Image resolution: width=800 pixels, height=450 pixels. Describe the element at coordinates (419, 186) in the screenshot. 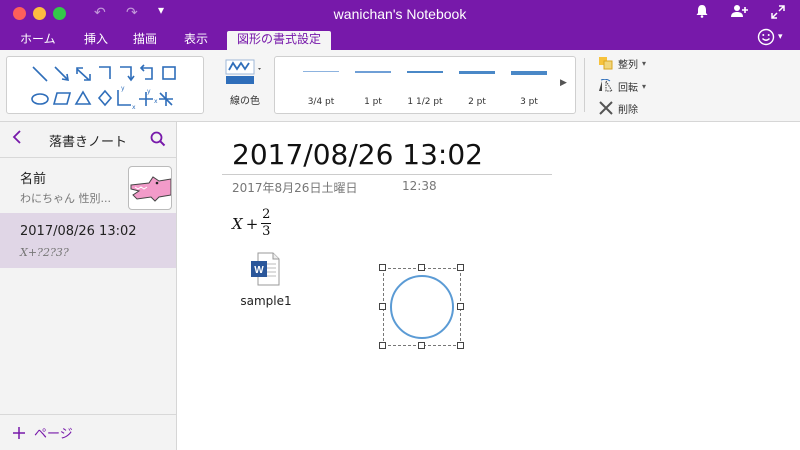

I see `page-time: 12:38` at that location.